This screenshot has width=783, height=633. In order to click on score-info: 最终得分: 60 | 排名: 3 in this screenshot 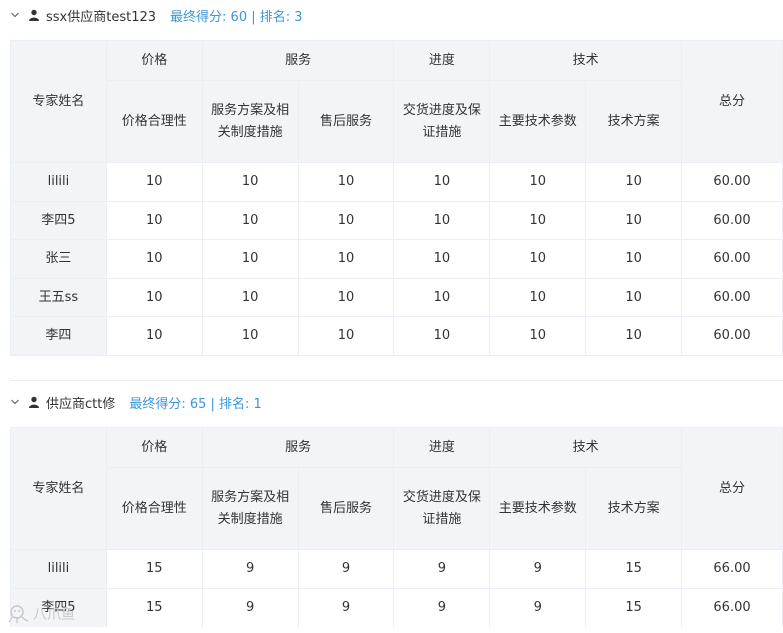, I will do `click(236, 17)`.